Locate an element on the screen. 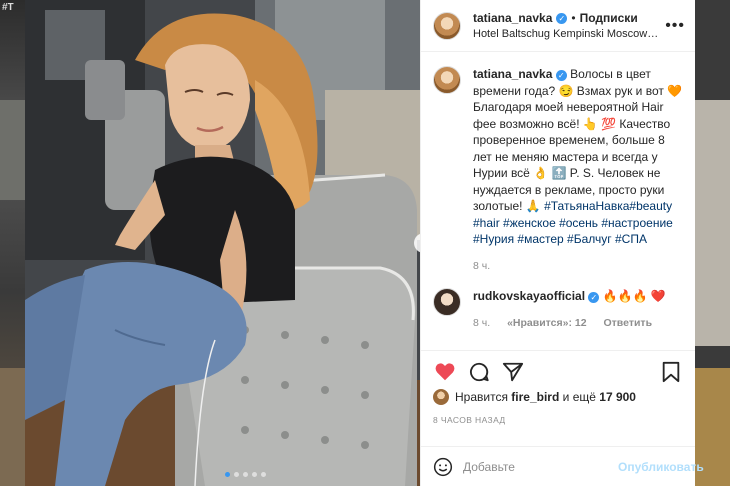  more-options-icon: ••• is located at coordinates (675, 26).